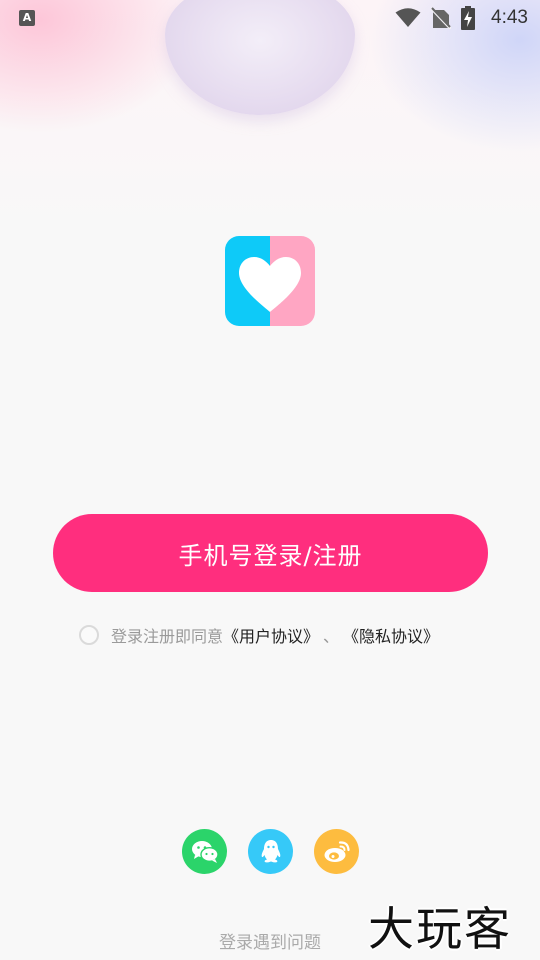  I want to click on qq-login-button, so click(270, 851).